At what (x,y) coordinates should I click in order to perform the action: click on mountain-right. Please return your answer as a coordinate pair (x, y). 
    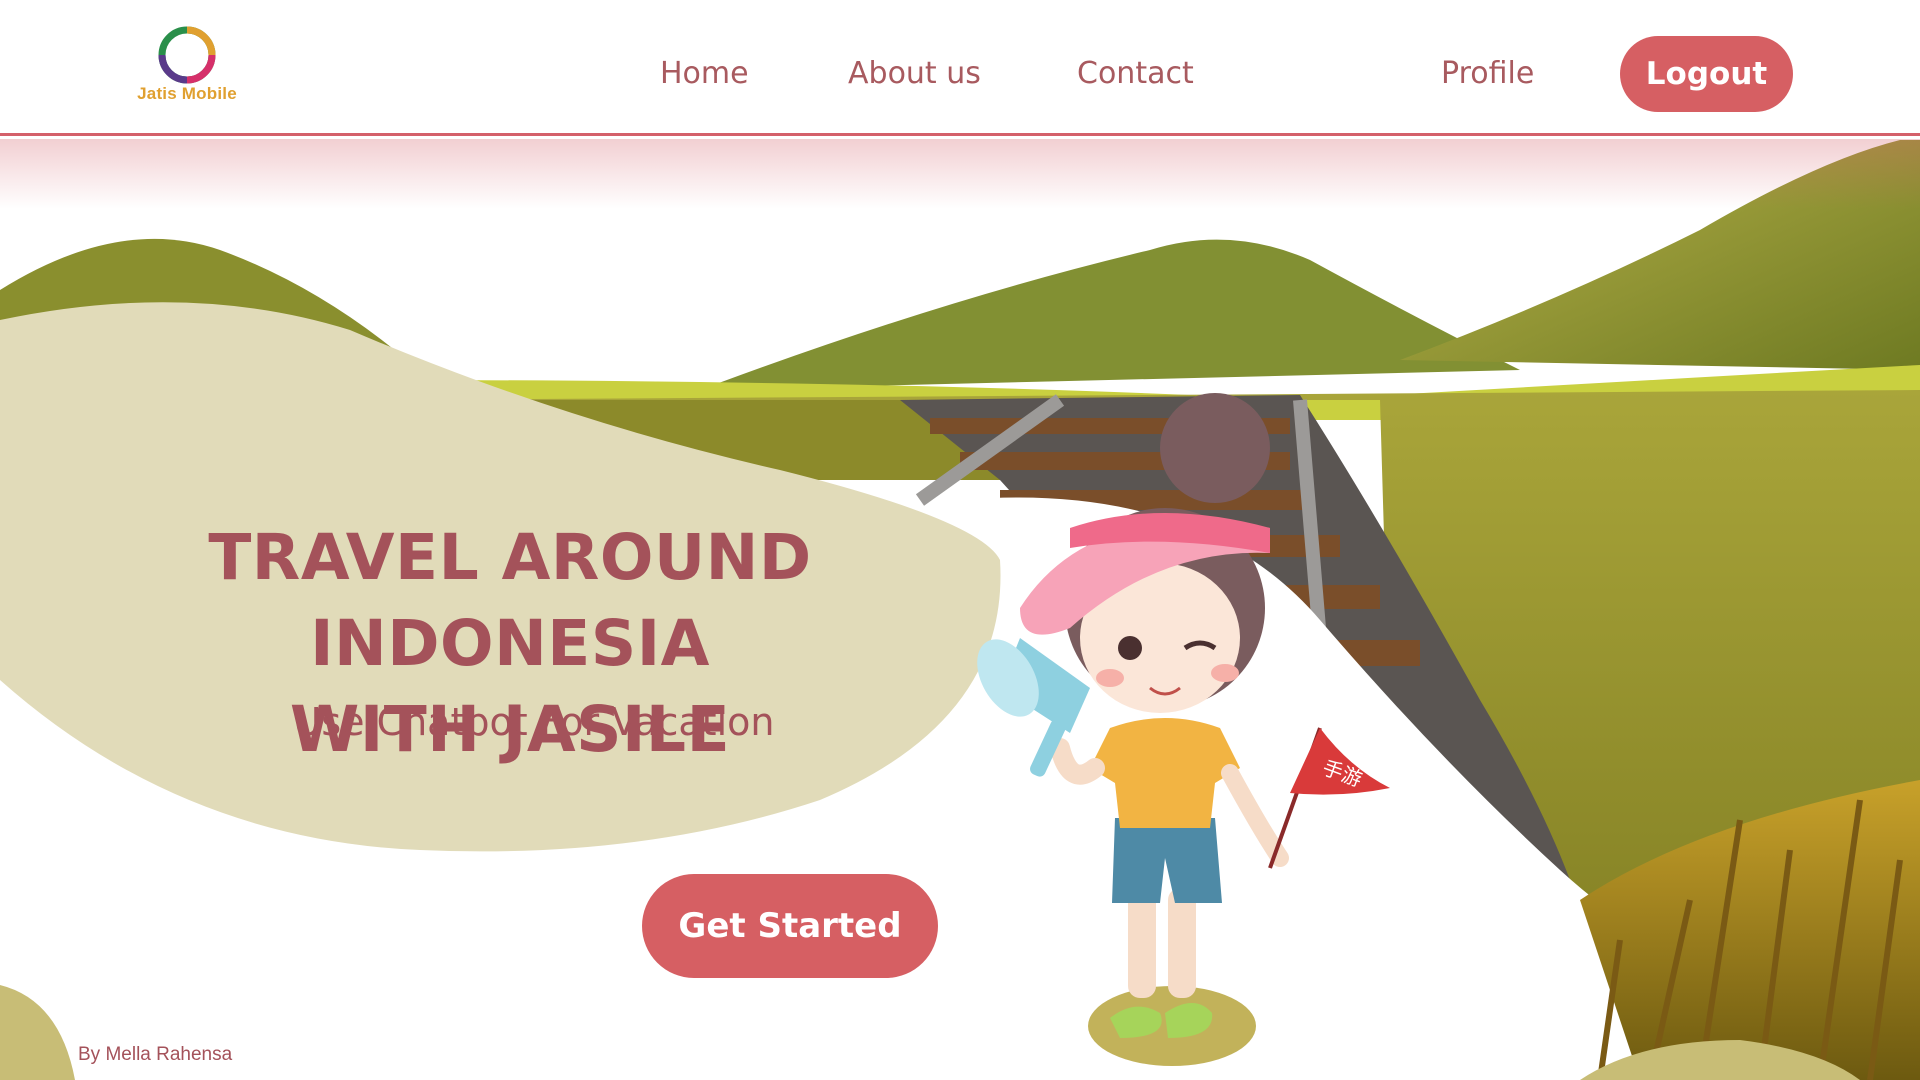
    Looking at the image, I should click on (1660, 255).